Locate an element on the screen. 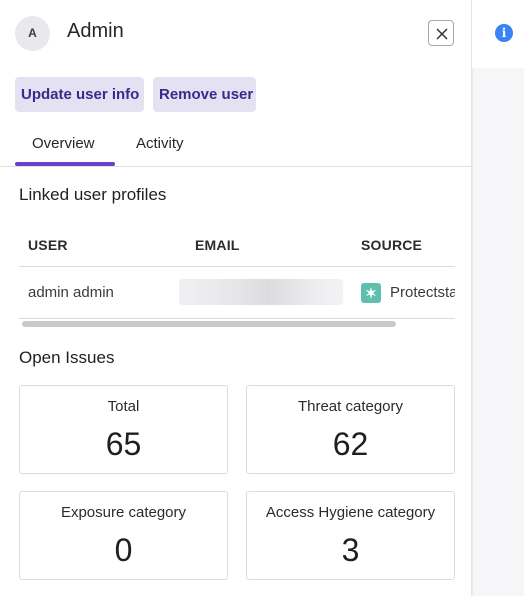  issue-card-access-hygiene: Access Hygiene category 3 is located at coordinates (350, 535).